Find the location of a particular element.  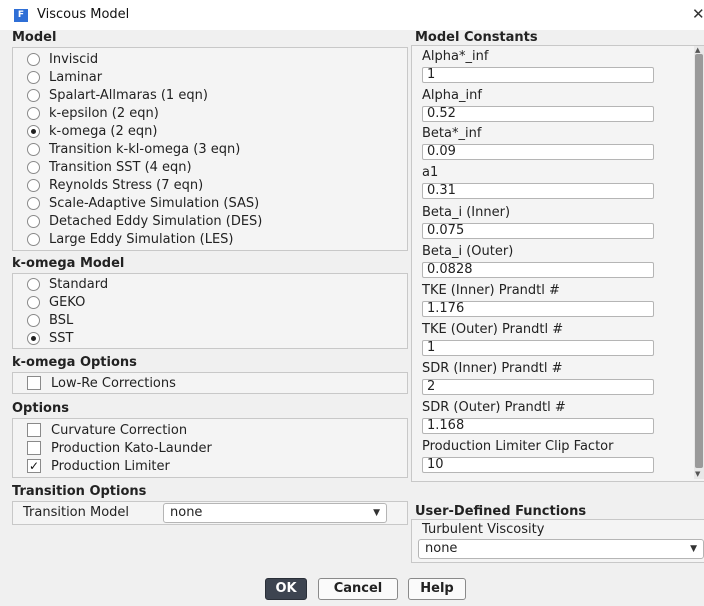

low-re-corrections-checkbox: Low-Re Corrections is located at coordinates (101, 383).